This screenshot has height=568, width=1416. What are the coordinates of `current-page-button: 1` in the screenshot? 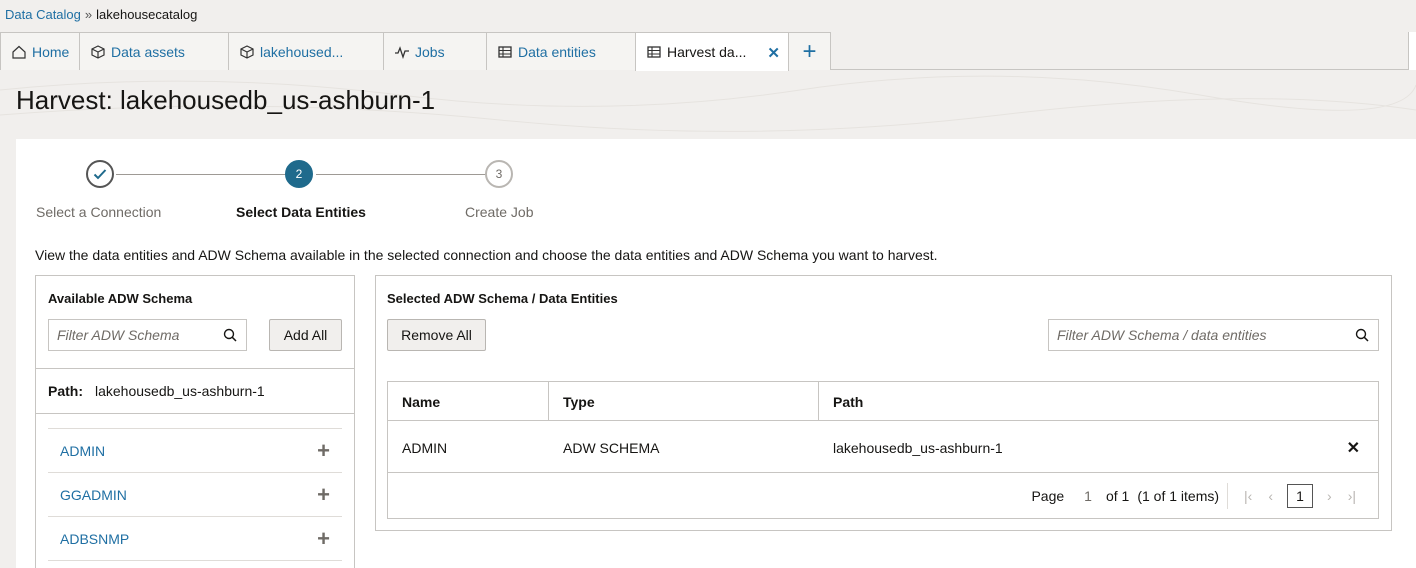 It's located at (1300, 496).